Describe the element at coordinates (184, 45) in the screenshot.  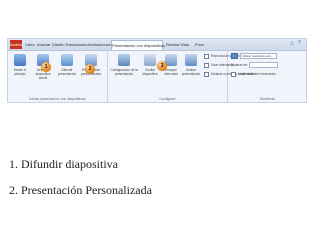
I see `tab-view: Vista` at that location.